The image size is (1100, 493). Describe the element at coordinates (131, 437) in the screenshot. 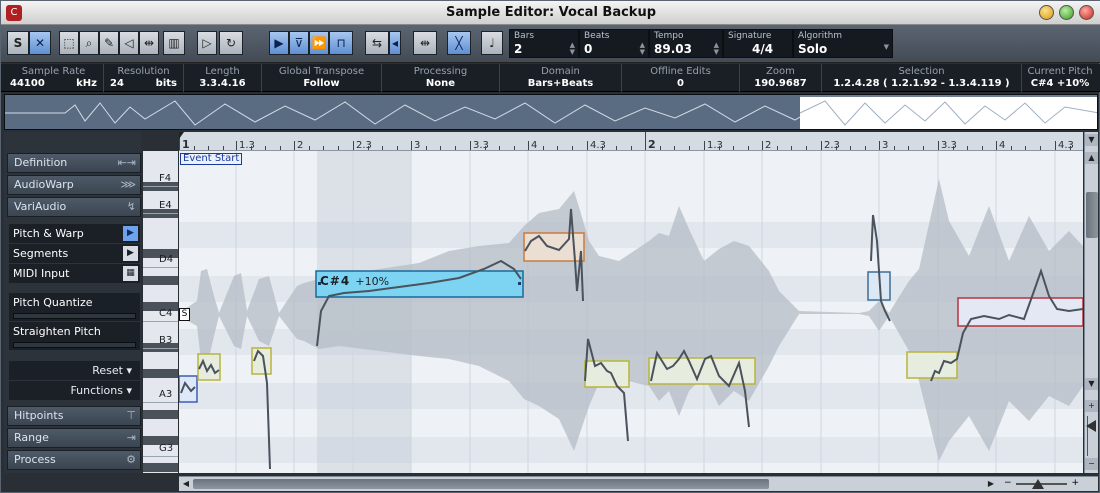

I see `range-icon: ⇥` at that location.